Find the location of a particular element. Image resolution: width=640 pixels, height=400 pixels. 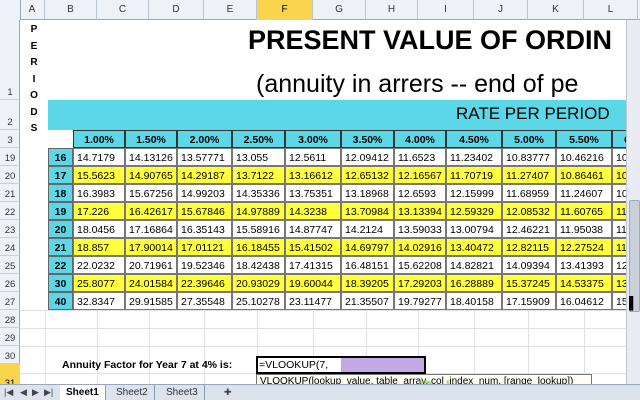

value-cell: 16.42617 is located at coordinates (151, 211).